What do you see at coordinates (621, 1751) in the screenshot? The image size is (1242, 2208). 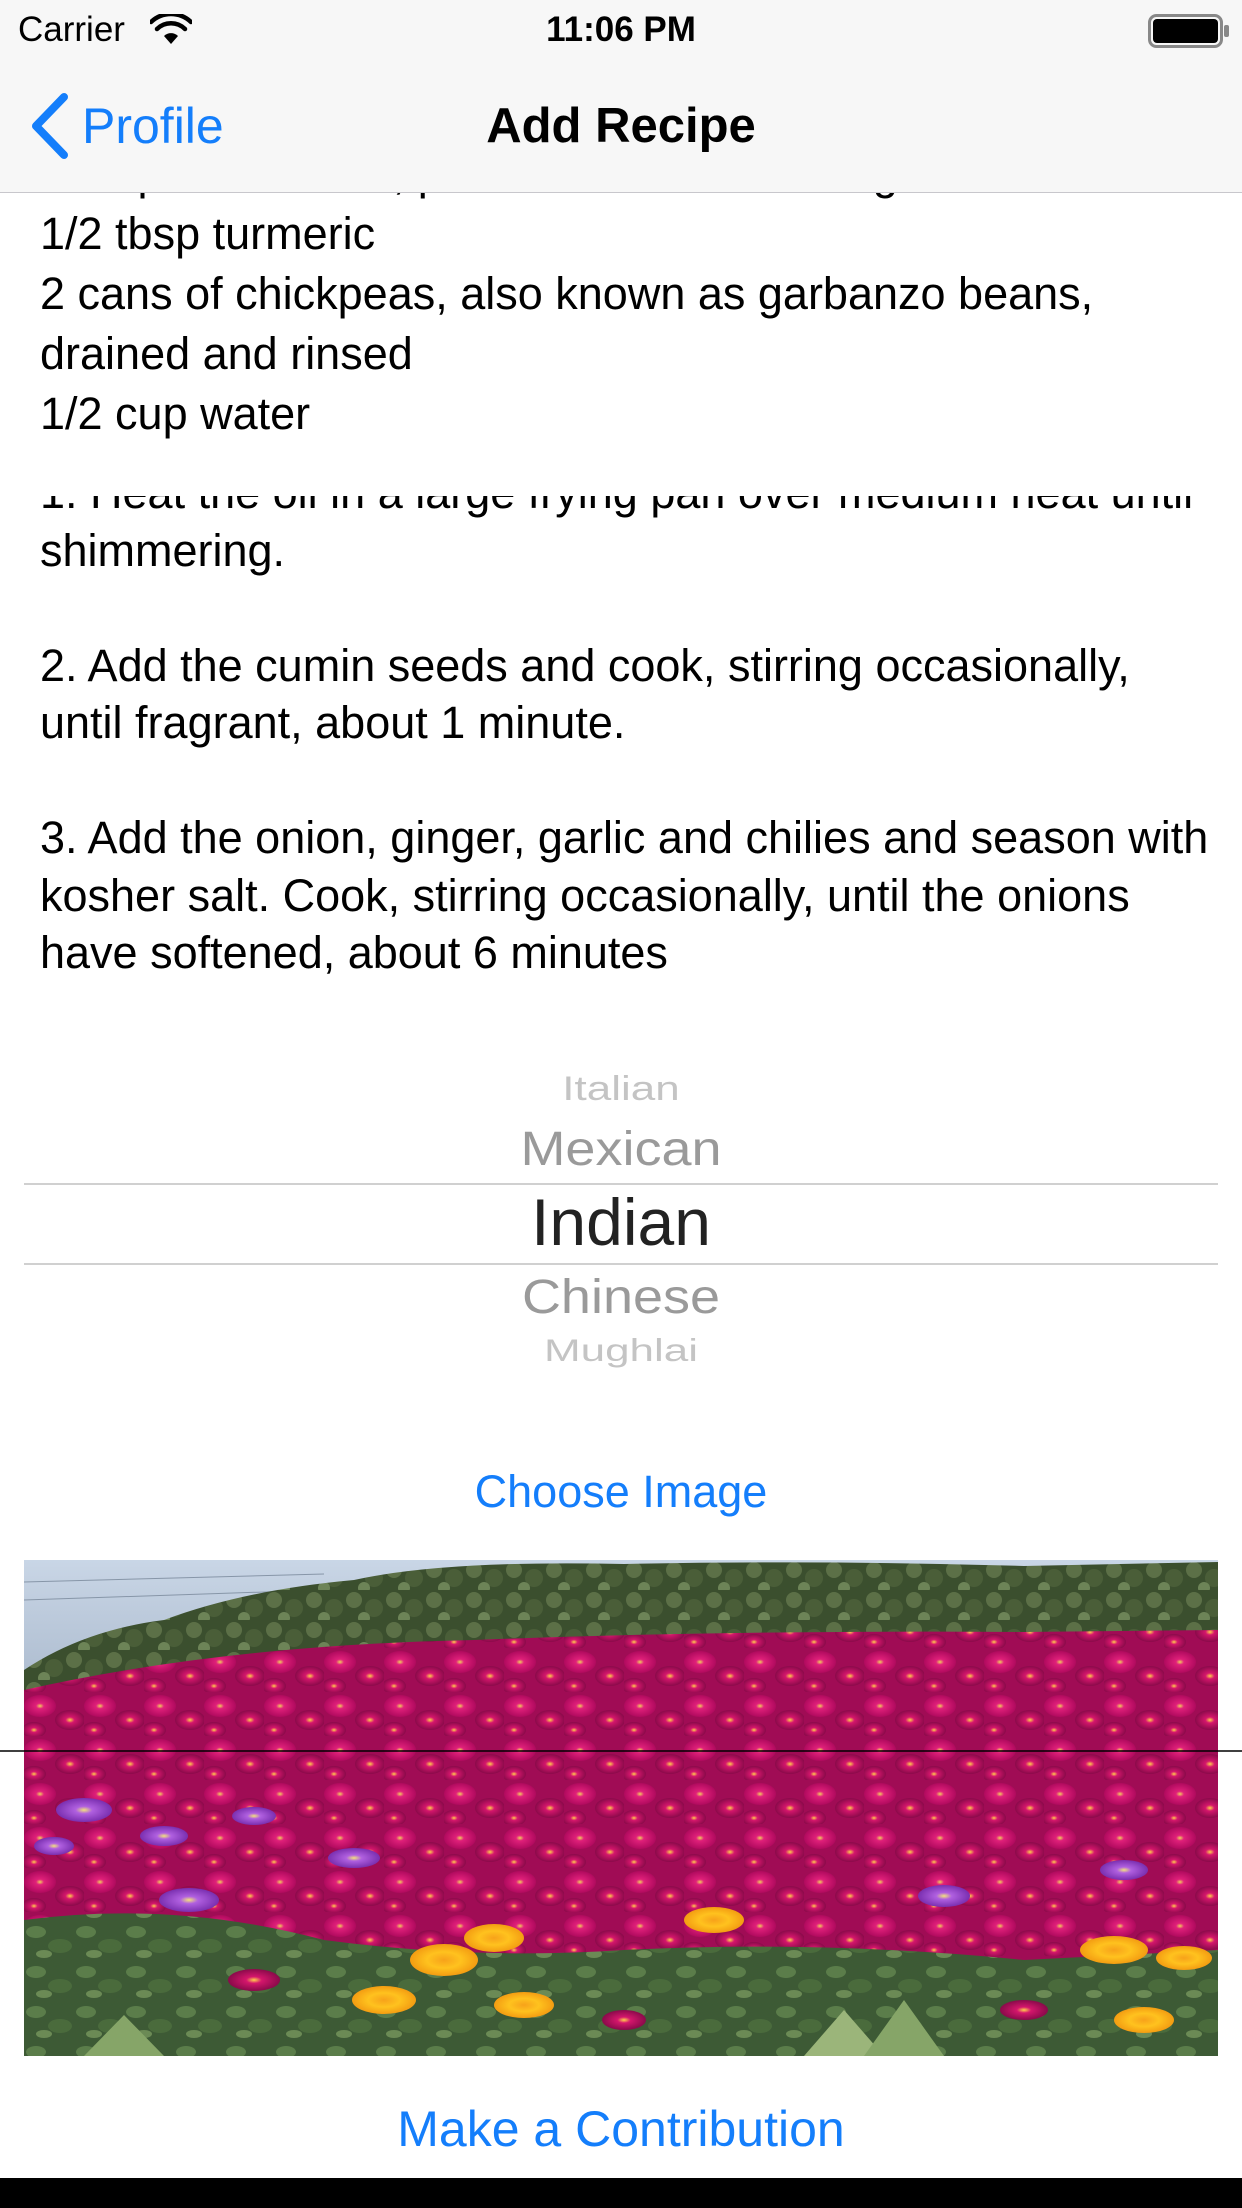 I see `divider-line` at bounding box center [621, 1751].